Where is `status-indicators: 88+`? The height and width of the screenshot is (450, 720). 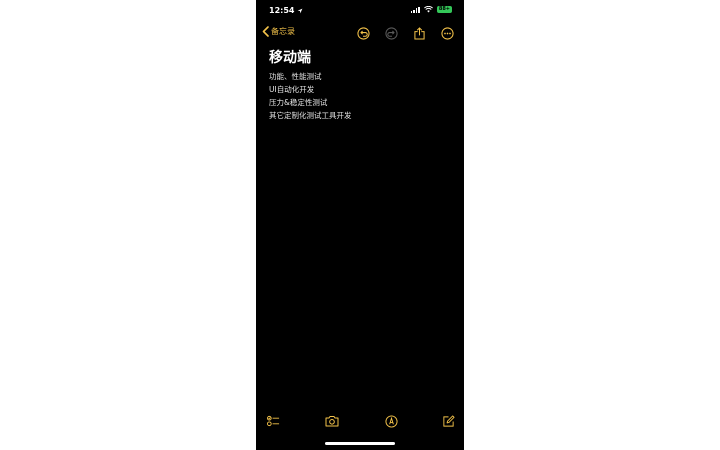 status-indicators: 88+ is located at coordinates (431, 9).